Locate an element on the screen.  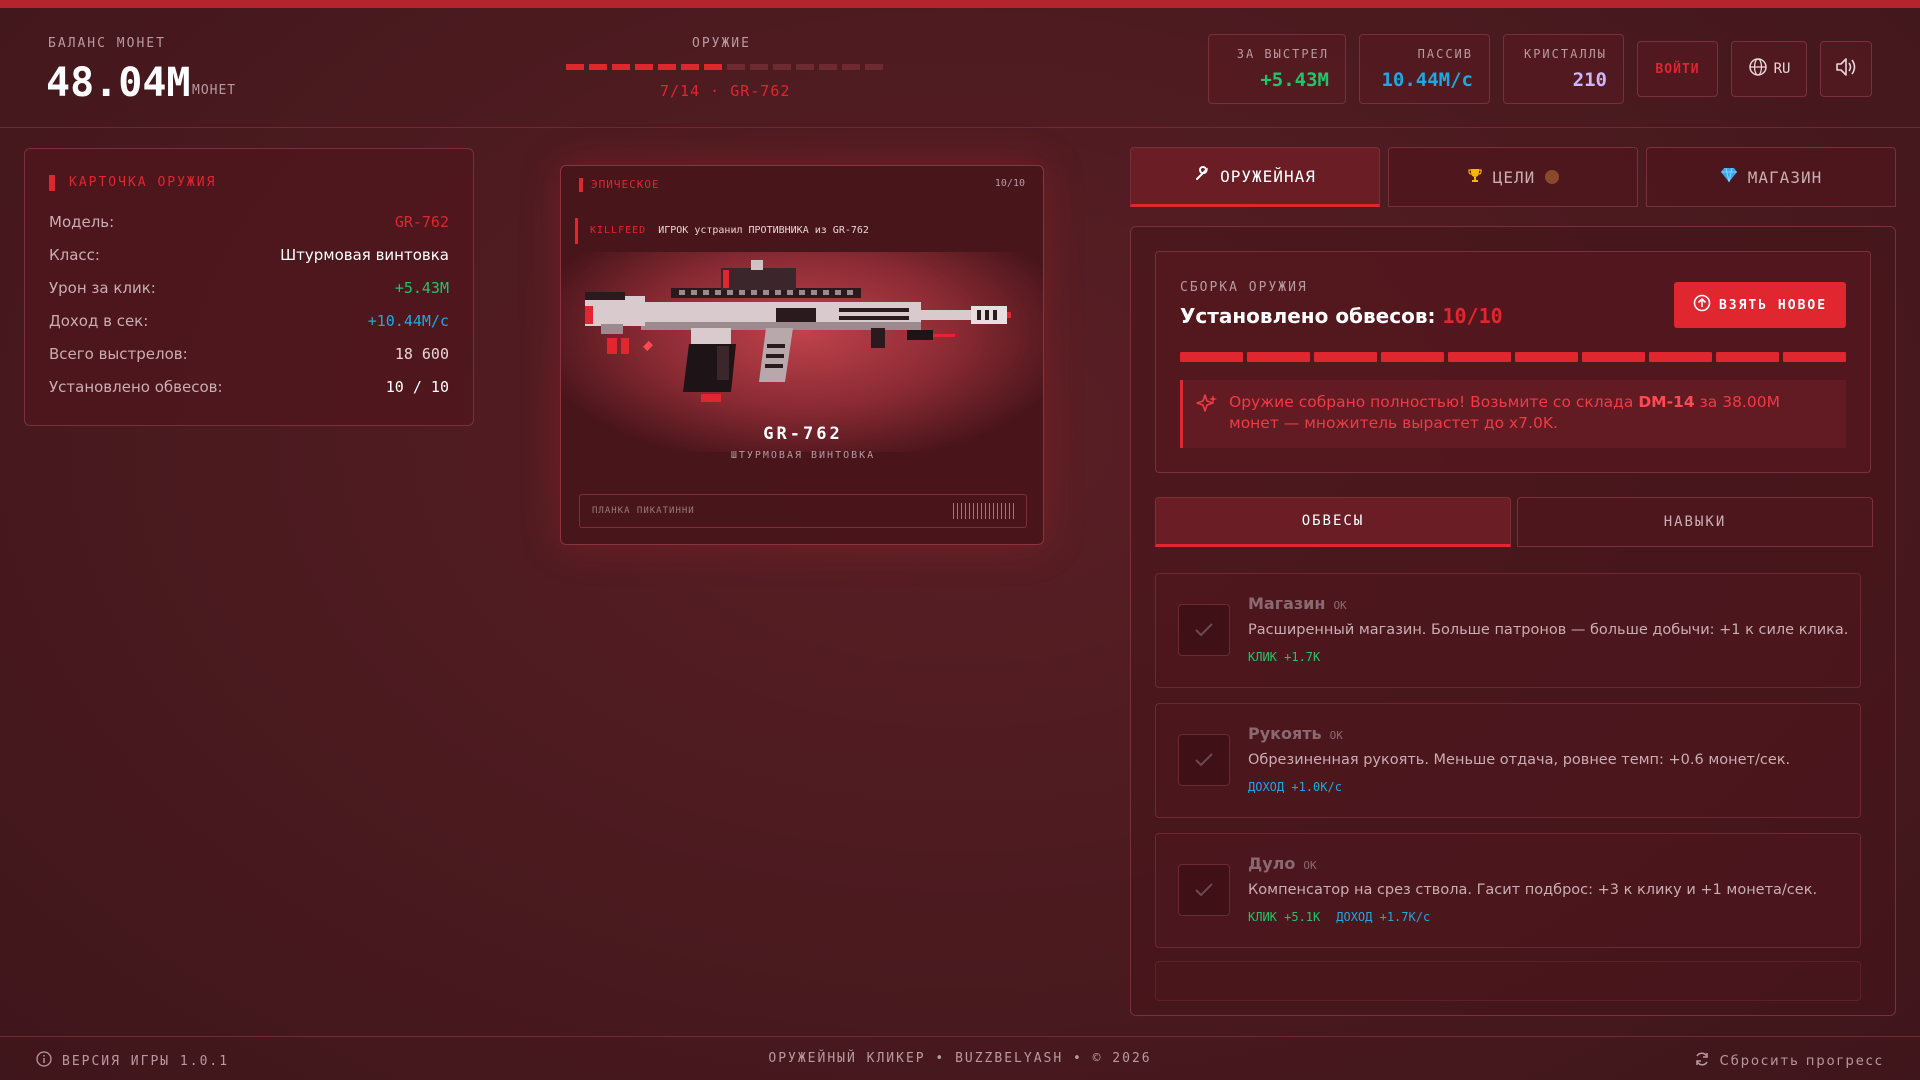
upgrade-name-text: Магазин is located at coordinates (1287, 603).